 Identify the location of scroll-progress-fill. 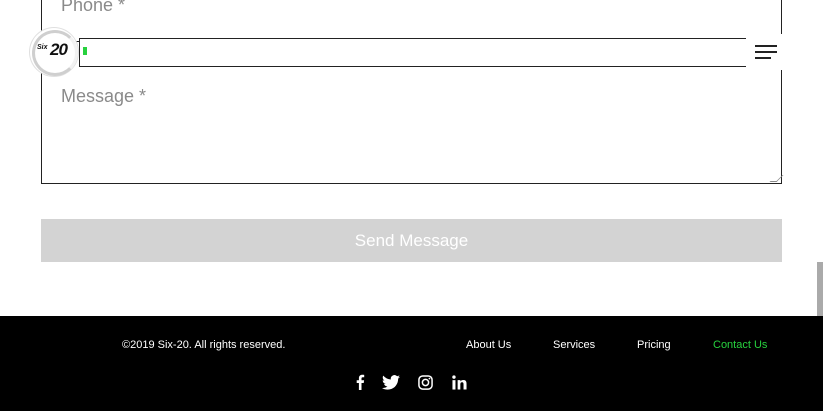
(85, 51).